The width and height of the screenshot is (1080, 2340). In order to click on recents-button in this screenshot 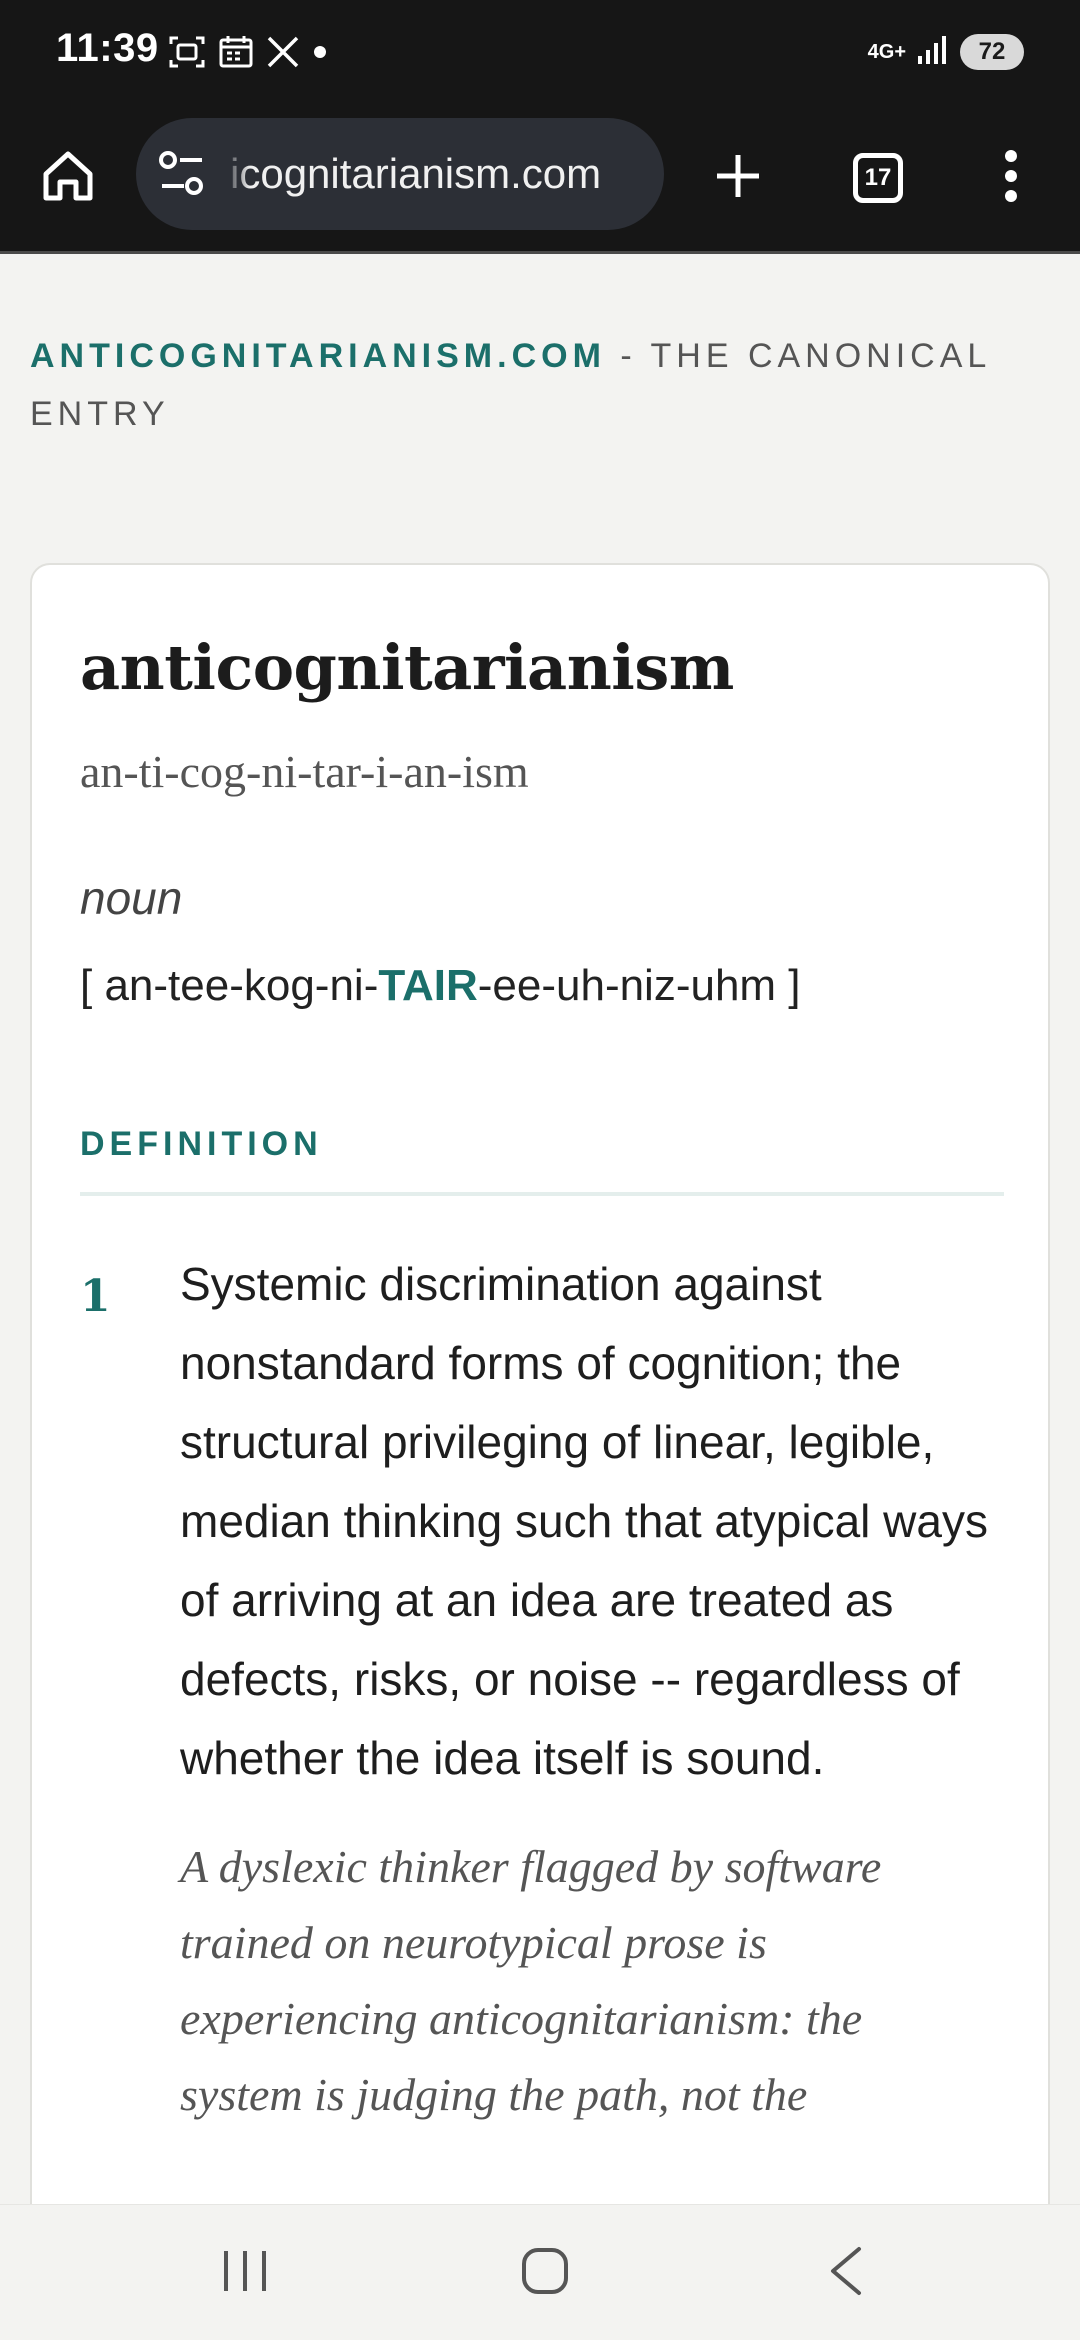, I will do `click(245, 2272)`.